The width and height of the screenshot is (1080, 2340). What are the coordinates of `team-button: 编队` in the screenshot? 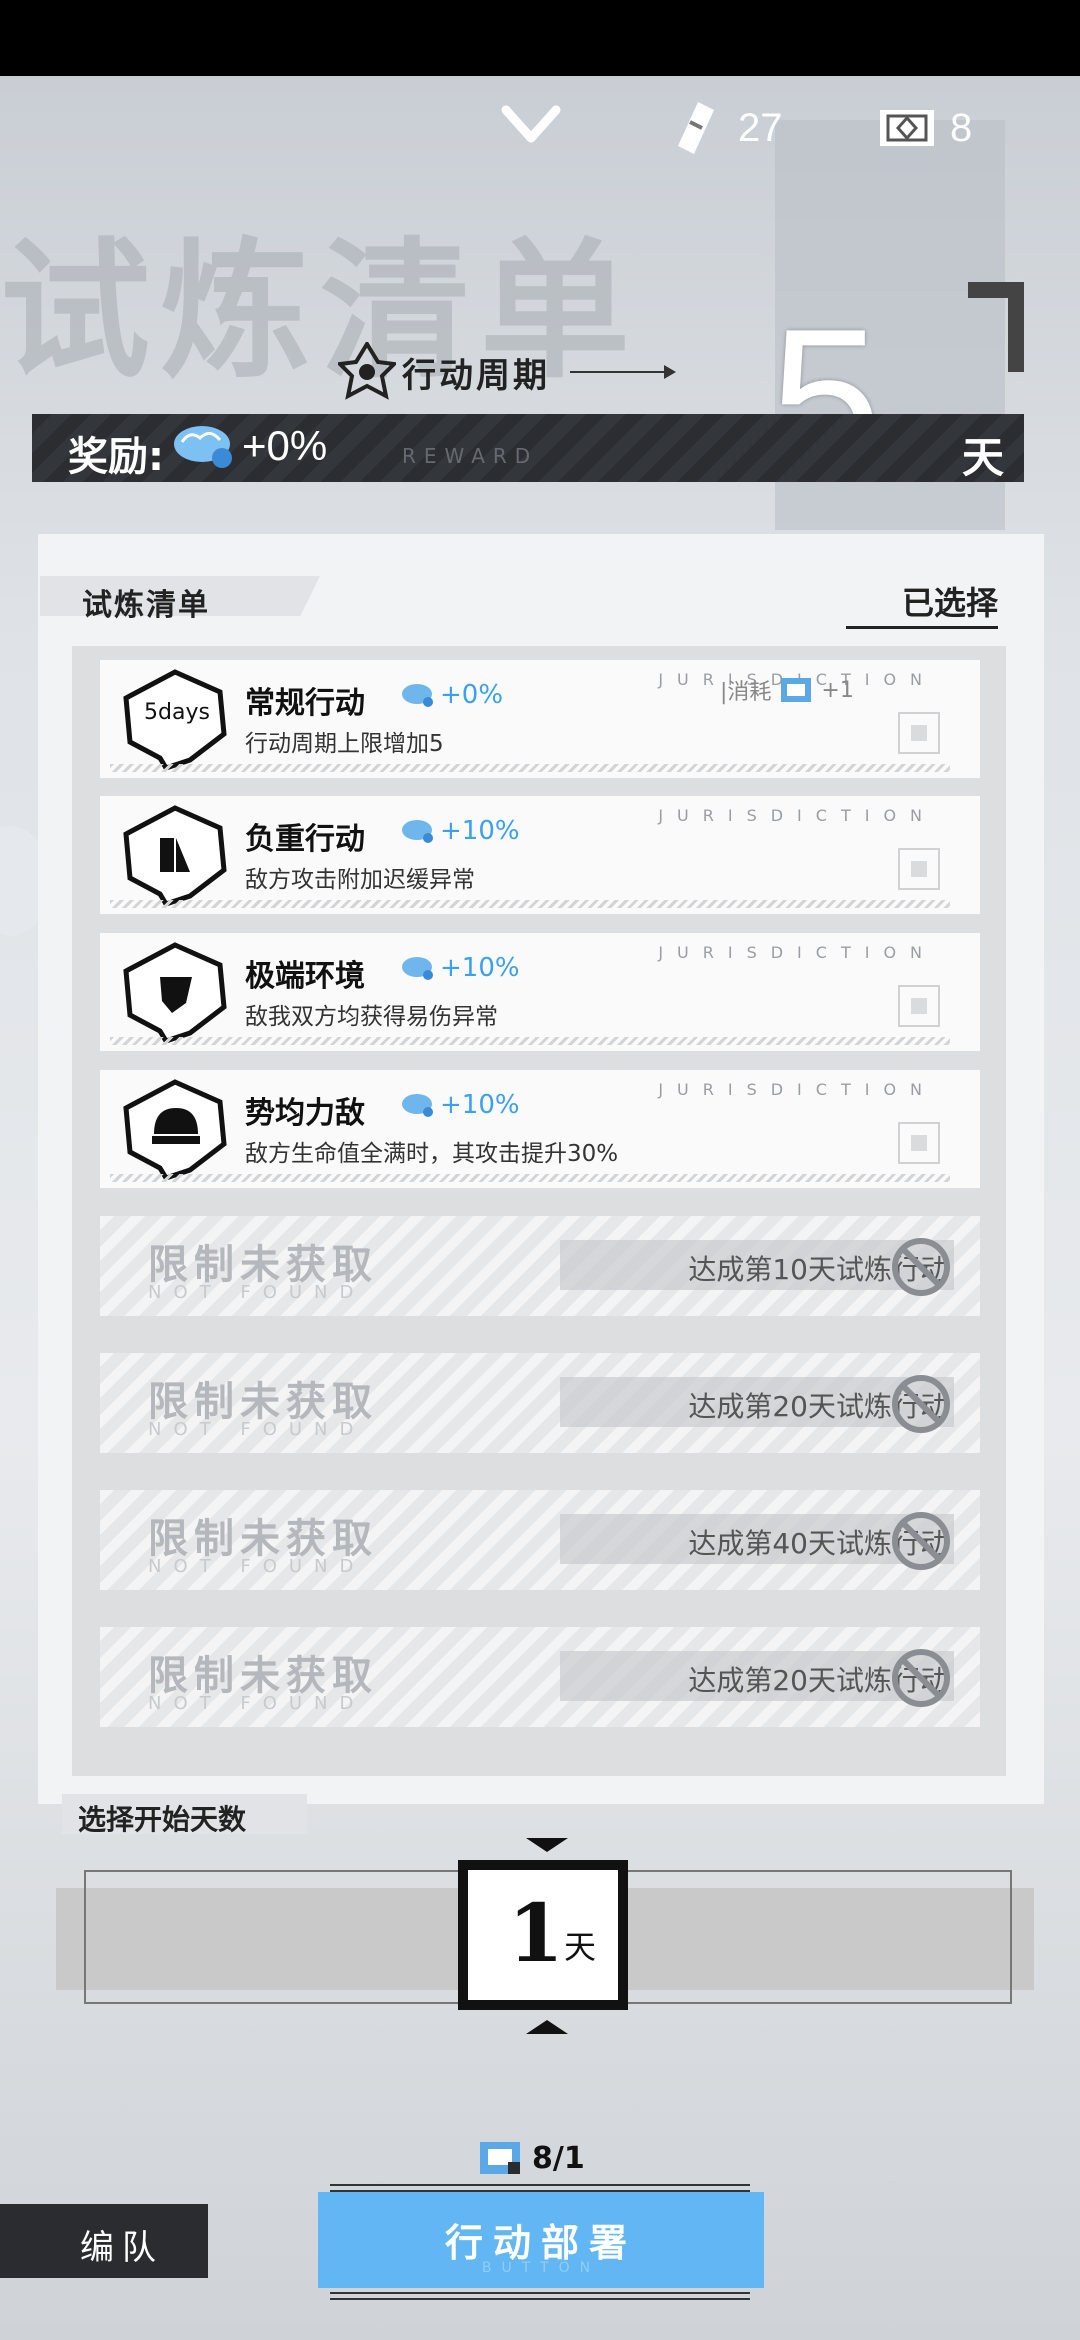 It's located at (104, 2241).